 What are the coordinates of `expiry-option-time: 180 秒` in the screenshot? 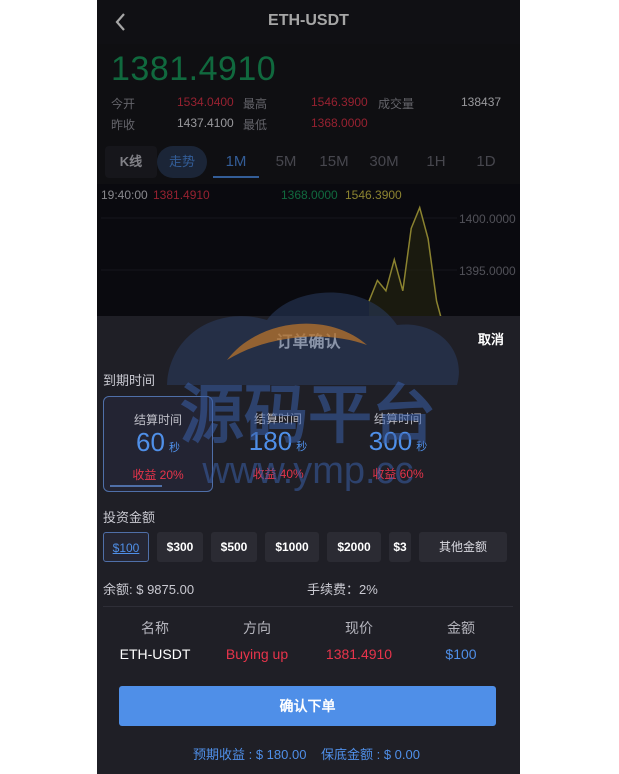 It's located at (278, 441).